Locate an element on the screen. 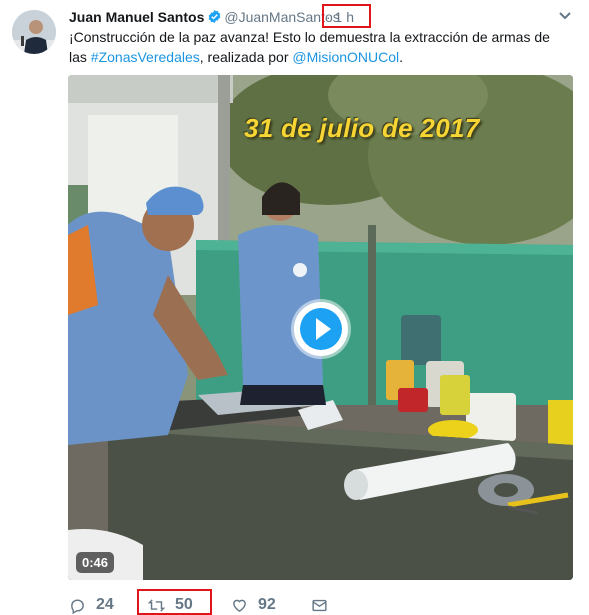 The height and width of the screenshot is (615, 589). tweet-text-part-3: . is located at coordinates (401, 57).